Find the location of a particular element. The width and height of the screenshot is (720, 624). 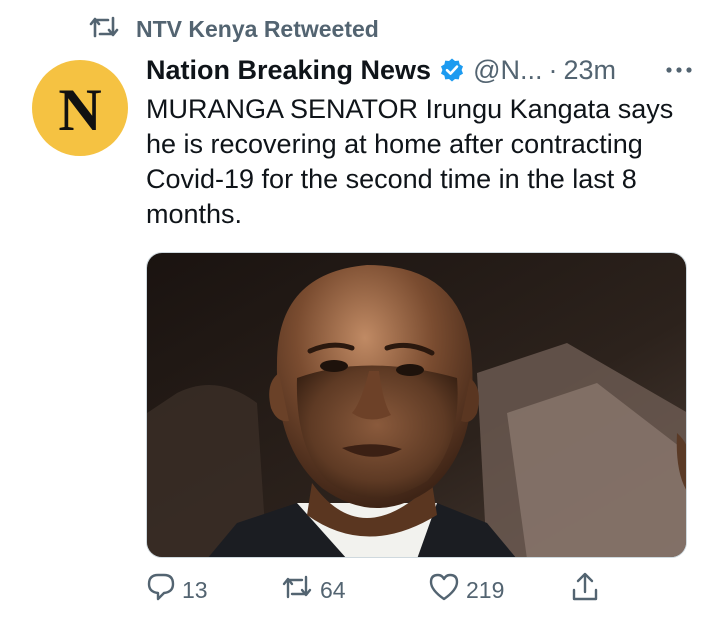

share-icon is located at coordinates (585, 590).